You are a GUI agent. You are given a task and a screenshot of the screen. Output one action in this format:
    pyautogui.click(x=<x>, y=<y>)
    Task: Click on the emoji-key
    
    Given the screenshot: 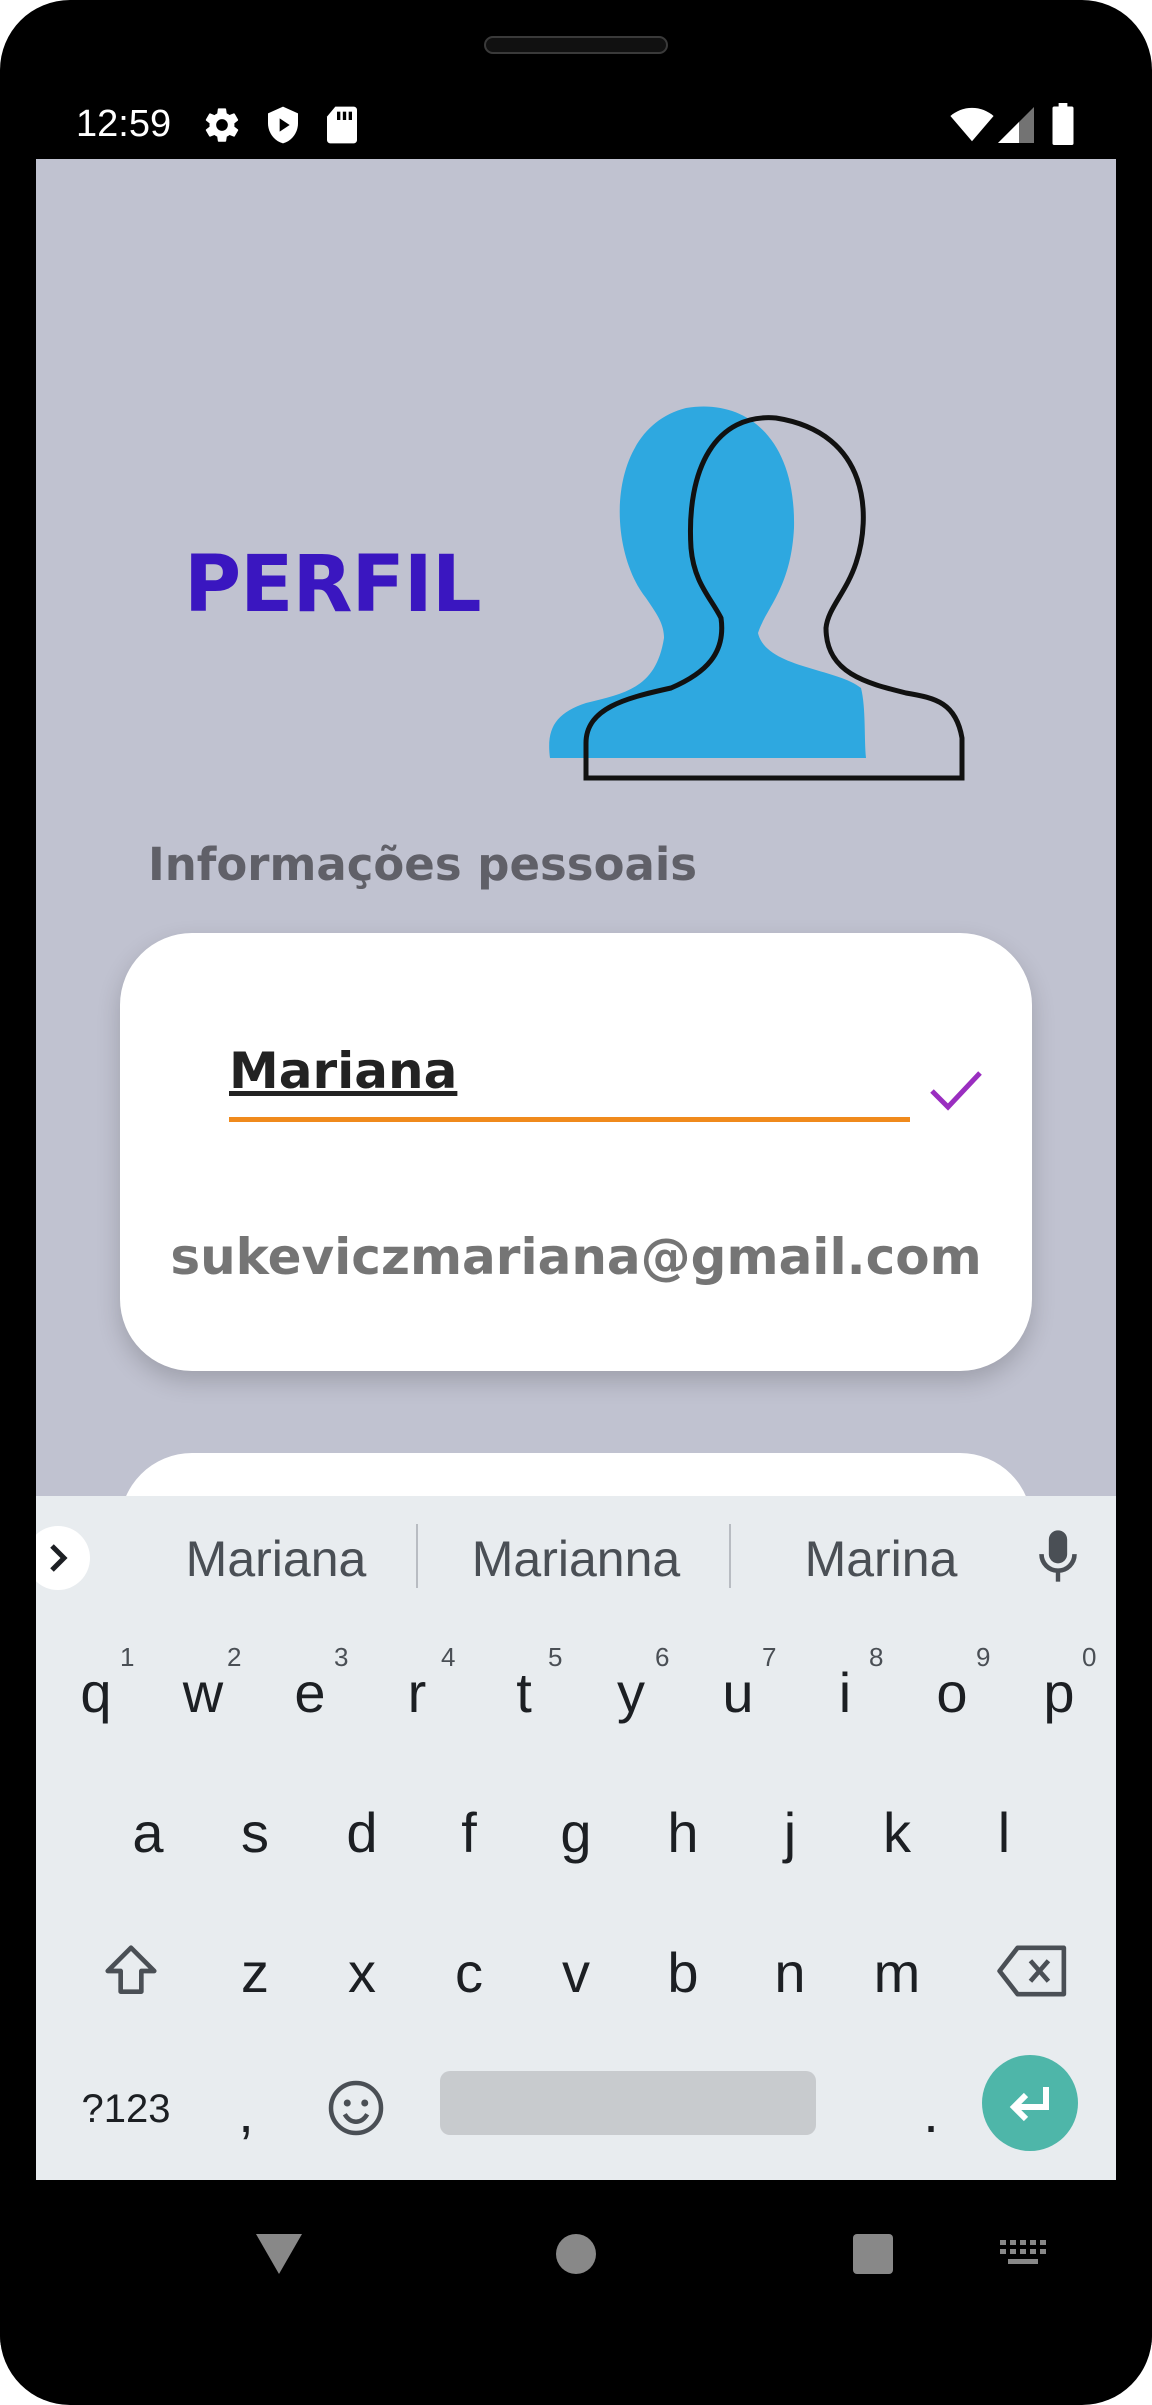 What is the action you would take?
    pyautogui.click(x=356, y=2109)
    